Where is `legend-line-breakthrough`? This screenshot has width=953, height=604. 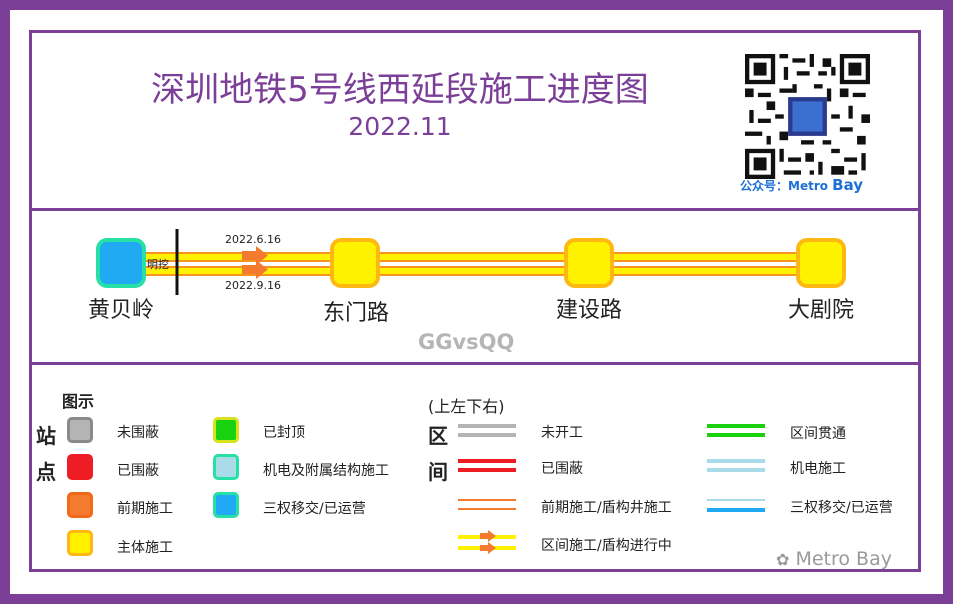 legend-line-breakthrough is located at coordinates (736, 430).